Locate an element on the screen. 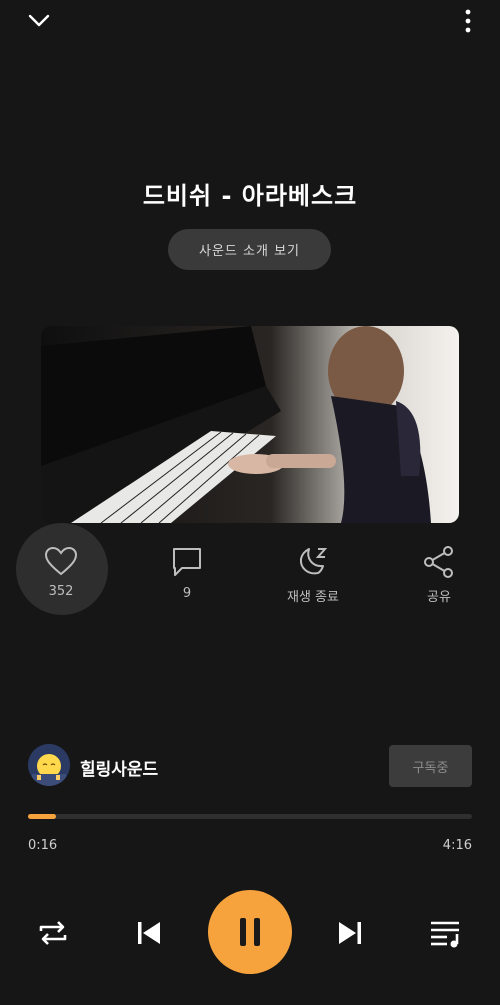 Image resolution: width=500 pixels, height=1005 pixels. like-count: 352 is located at coordinates (61, 591).